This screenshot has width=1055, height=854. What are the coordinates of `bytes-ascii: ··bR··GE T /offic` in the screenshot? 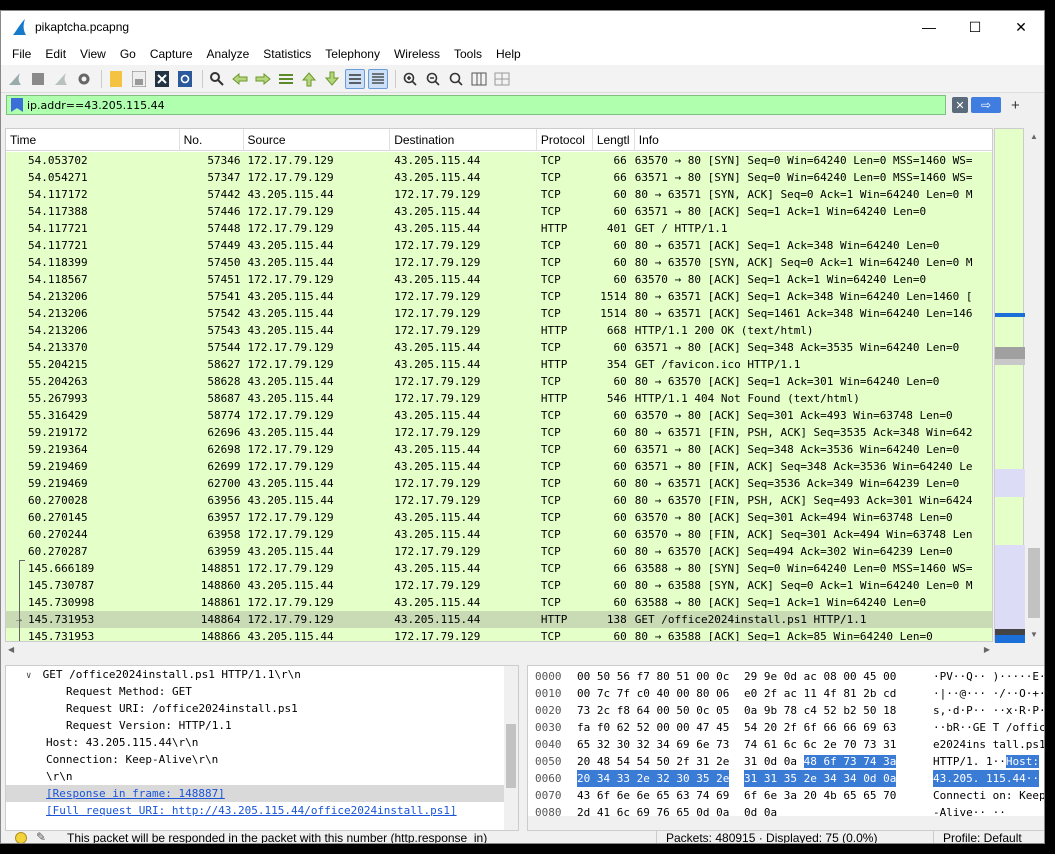 It's located at (988, 727).